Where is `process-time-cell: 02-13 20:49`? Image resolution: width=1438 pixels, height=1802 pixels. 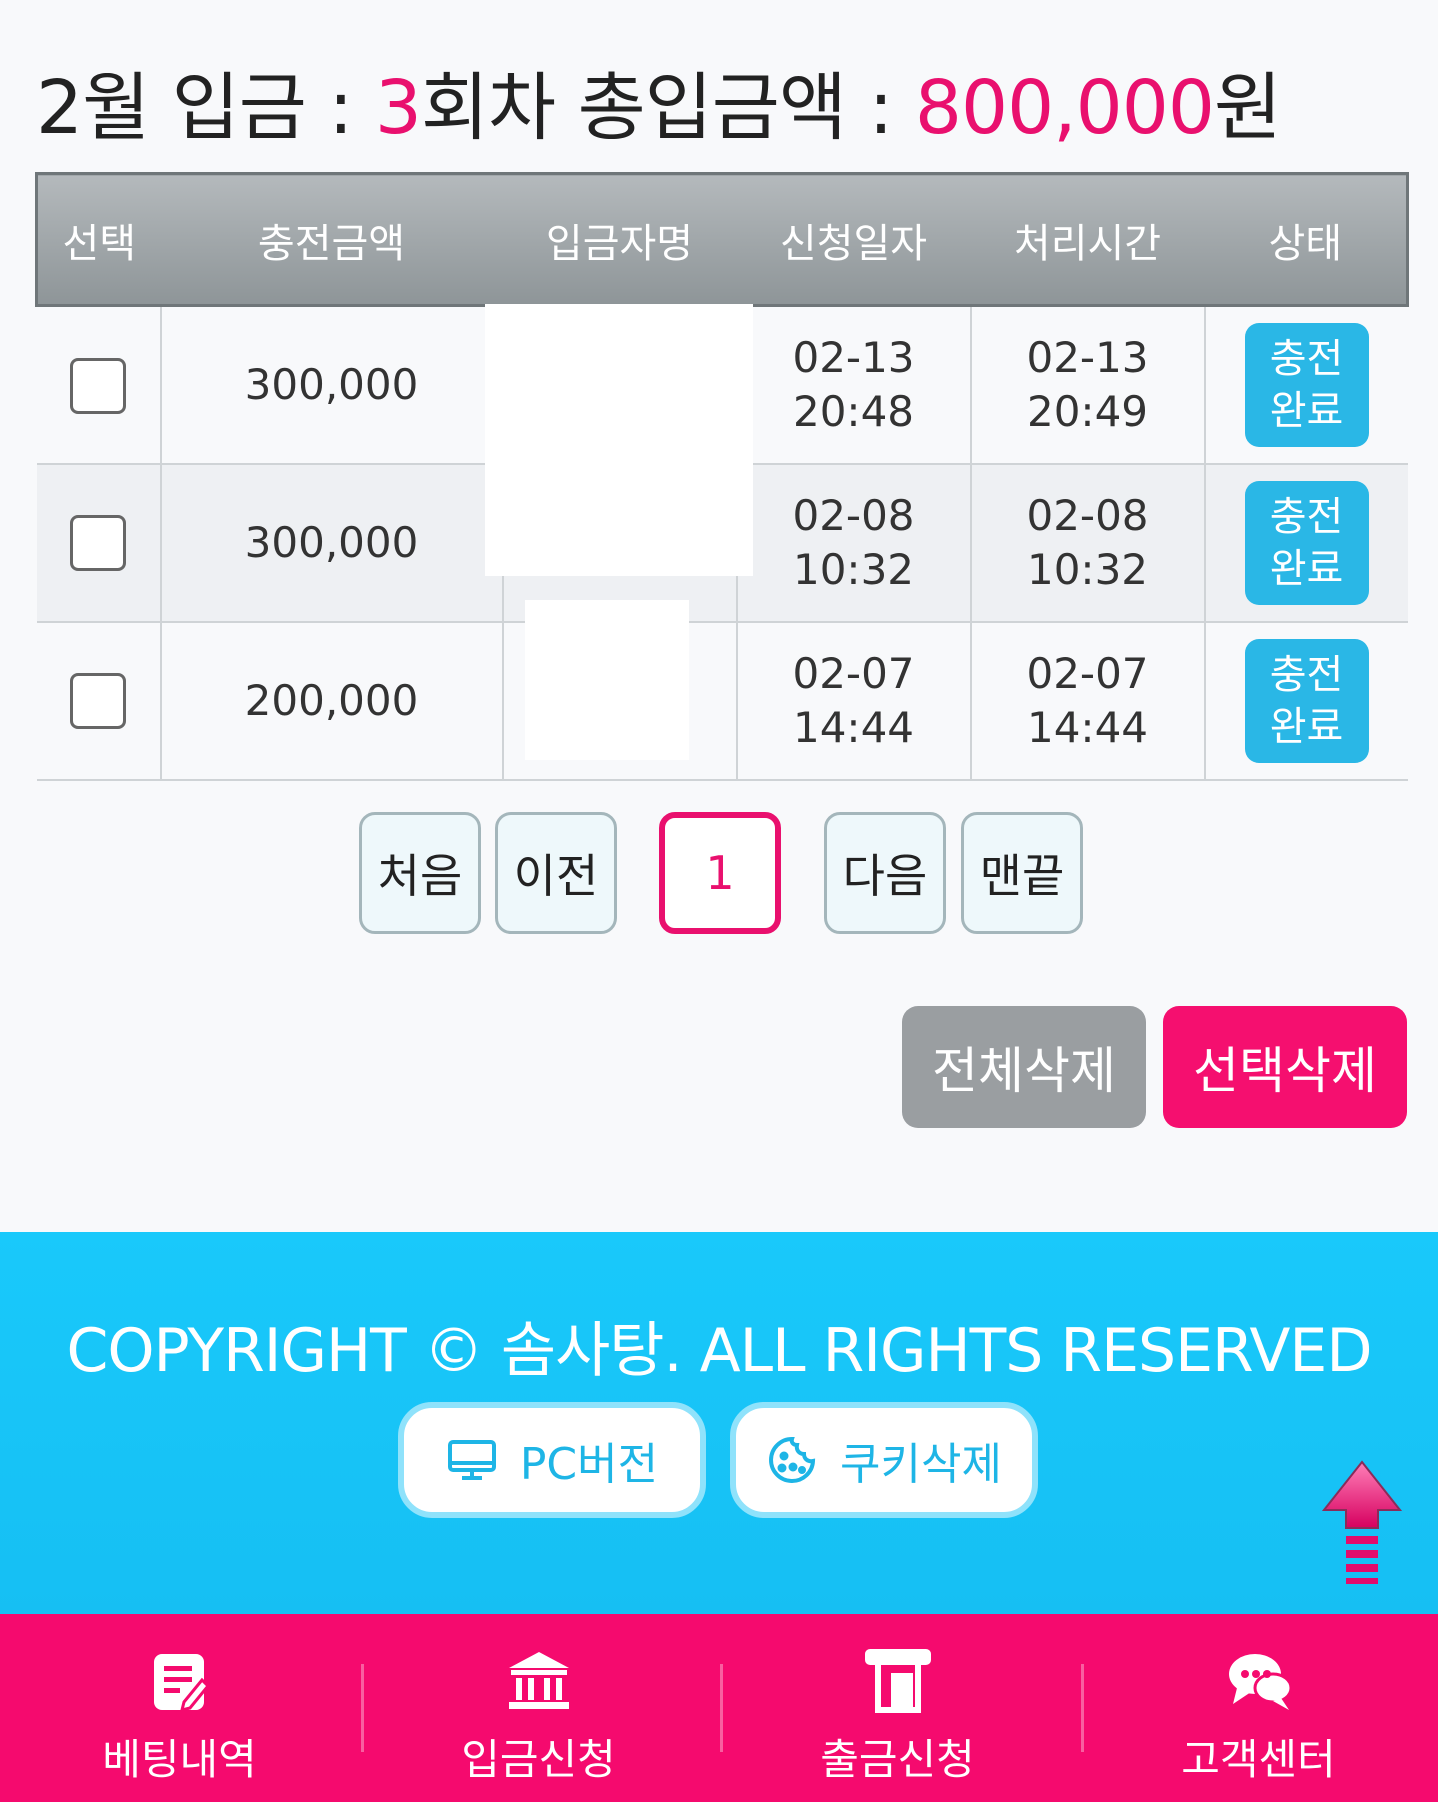 process-time-cell: 02-13 20:49 is located at coordinates (1088, 385).